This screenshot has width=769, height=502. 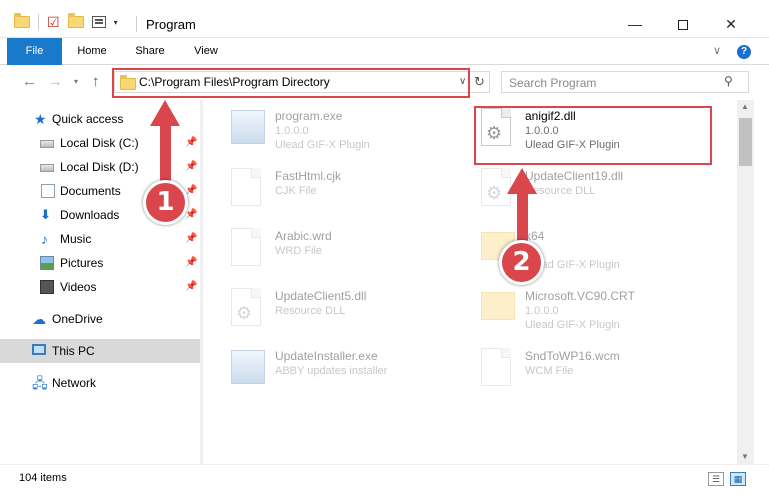 What do you see at coordinates (78, 287) in the screenshot?
I see `sidebar-item-label: Videos` at bounding box center [78, 287].